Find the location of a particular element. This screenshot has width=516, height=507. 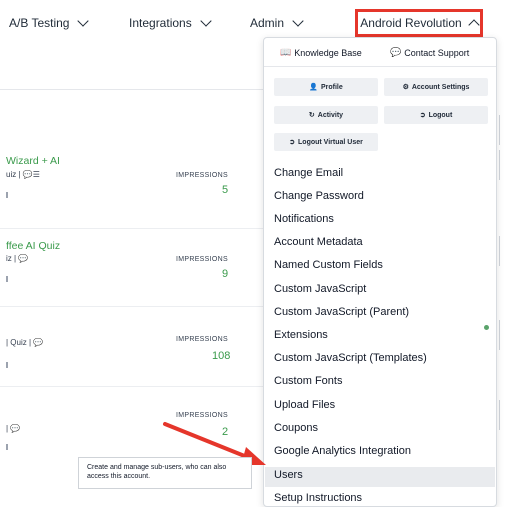

arrow-annotation is located at coordinates (214, 443).